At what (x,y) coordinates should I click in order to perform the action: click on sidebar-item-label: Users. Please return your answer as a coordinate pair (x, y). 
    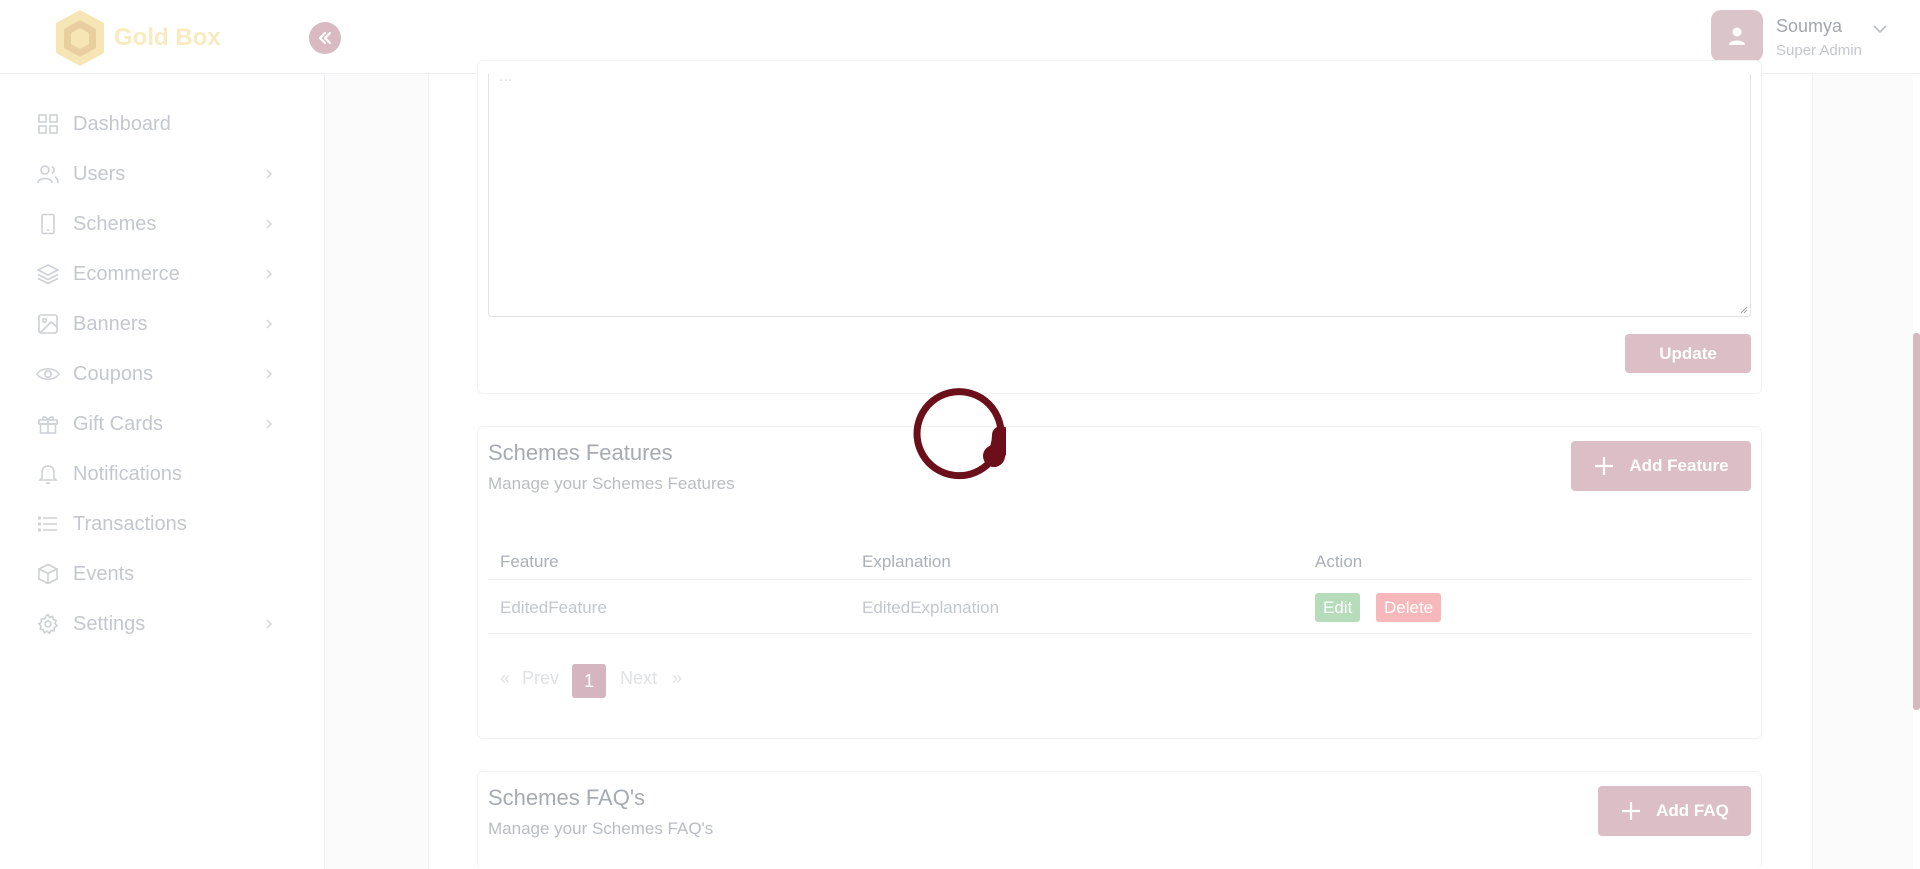
    Looking at the image, I should click on (99, 173).